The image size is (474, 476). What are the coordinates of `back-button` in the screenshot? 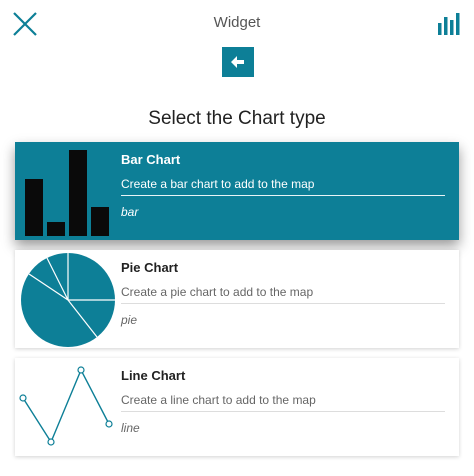 It's located at (238, 62).